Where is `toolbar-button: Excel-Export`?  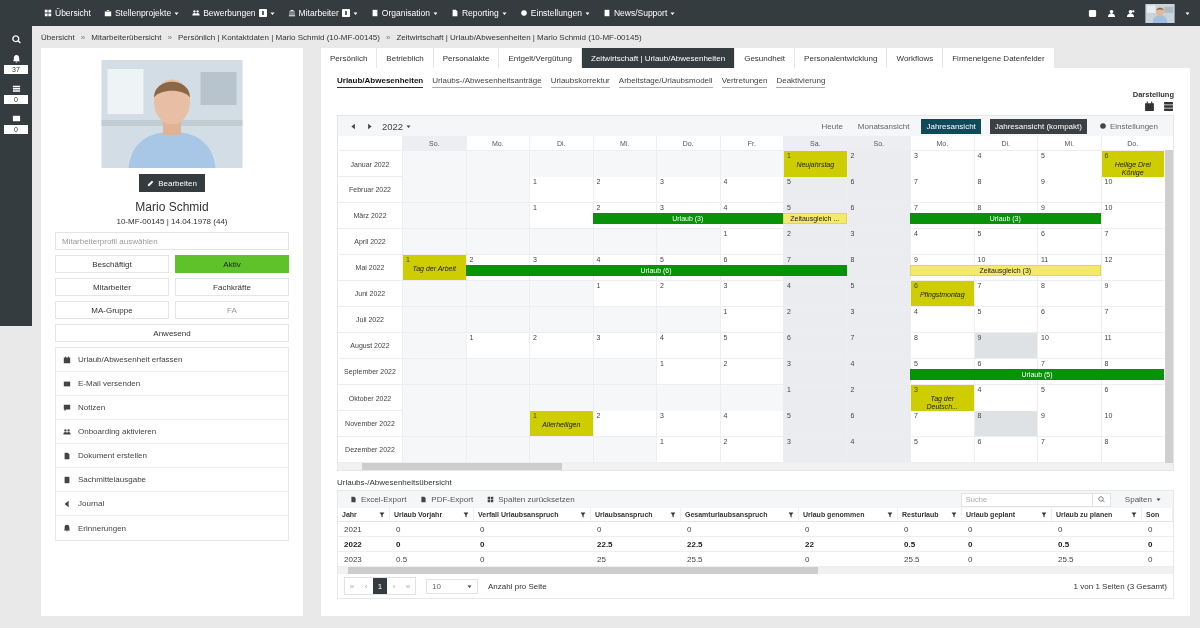 toolbar-button: Excel-Export is located at coordinates (378, 499).